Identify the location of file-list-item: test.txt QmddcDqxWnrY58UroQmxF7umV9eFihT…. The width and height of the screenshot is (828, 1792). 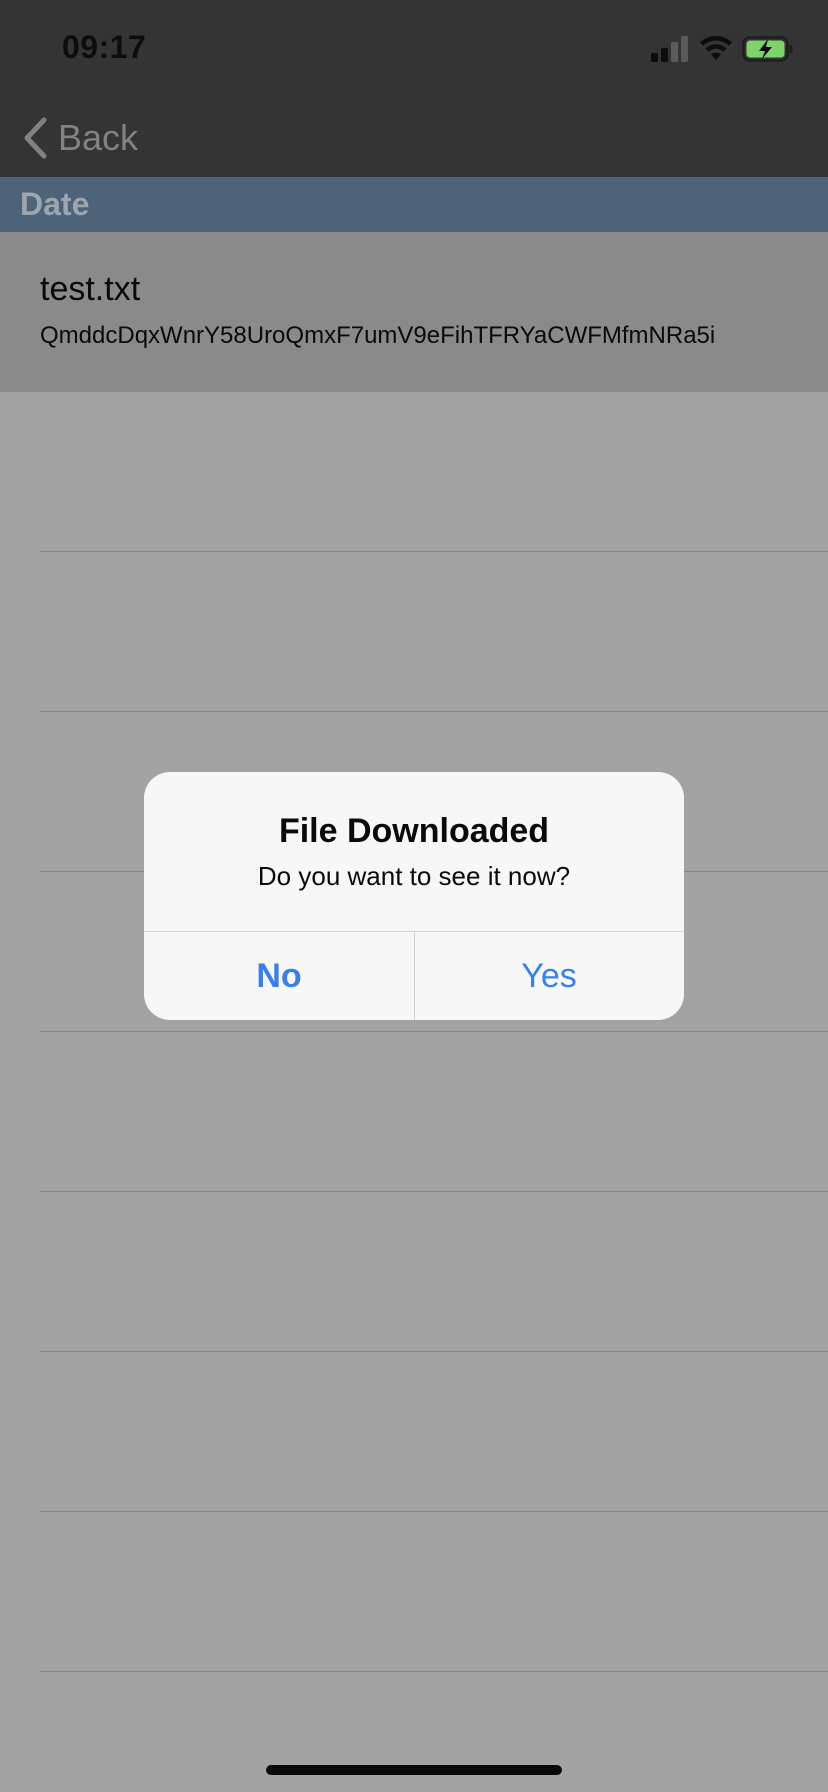
(414, 312).